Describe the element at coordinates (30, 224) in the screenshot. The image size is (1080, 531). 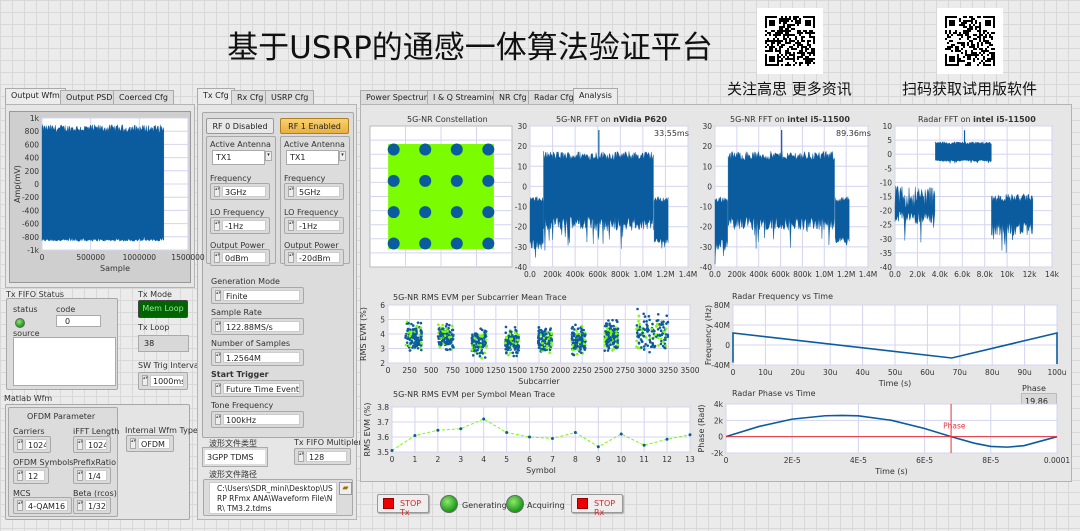
I see `y-tick-label: -600` at that location.